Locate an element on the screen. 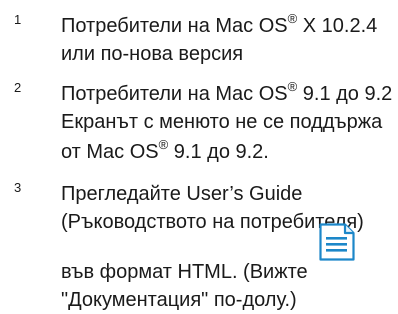  footnote-number: 2 is located at coordinates (18, 87).